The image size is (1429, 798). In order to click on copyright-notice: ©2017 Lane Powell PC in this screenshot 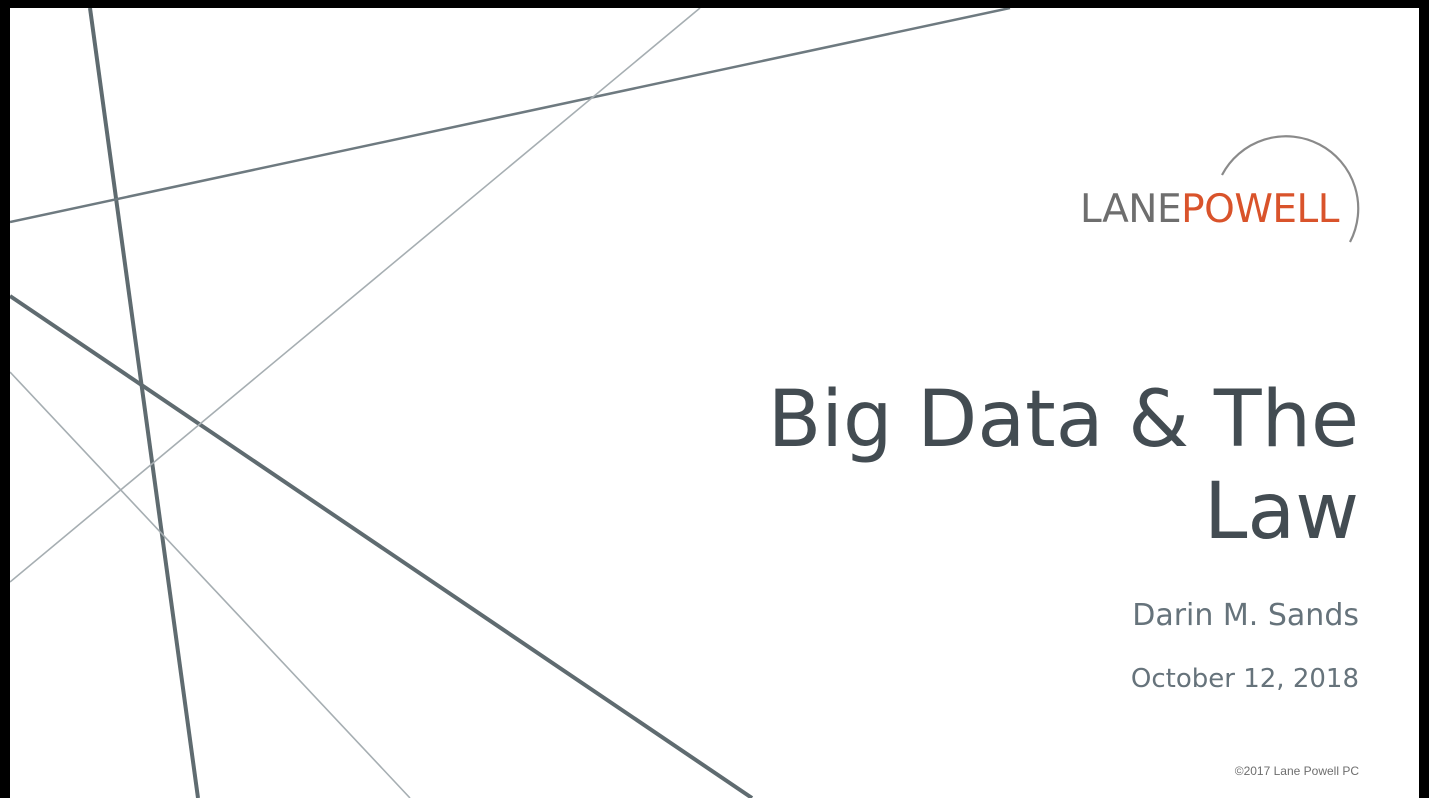, I will do `click(1296, 771)`.